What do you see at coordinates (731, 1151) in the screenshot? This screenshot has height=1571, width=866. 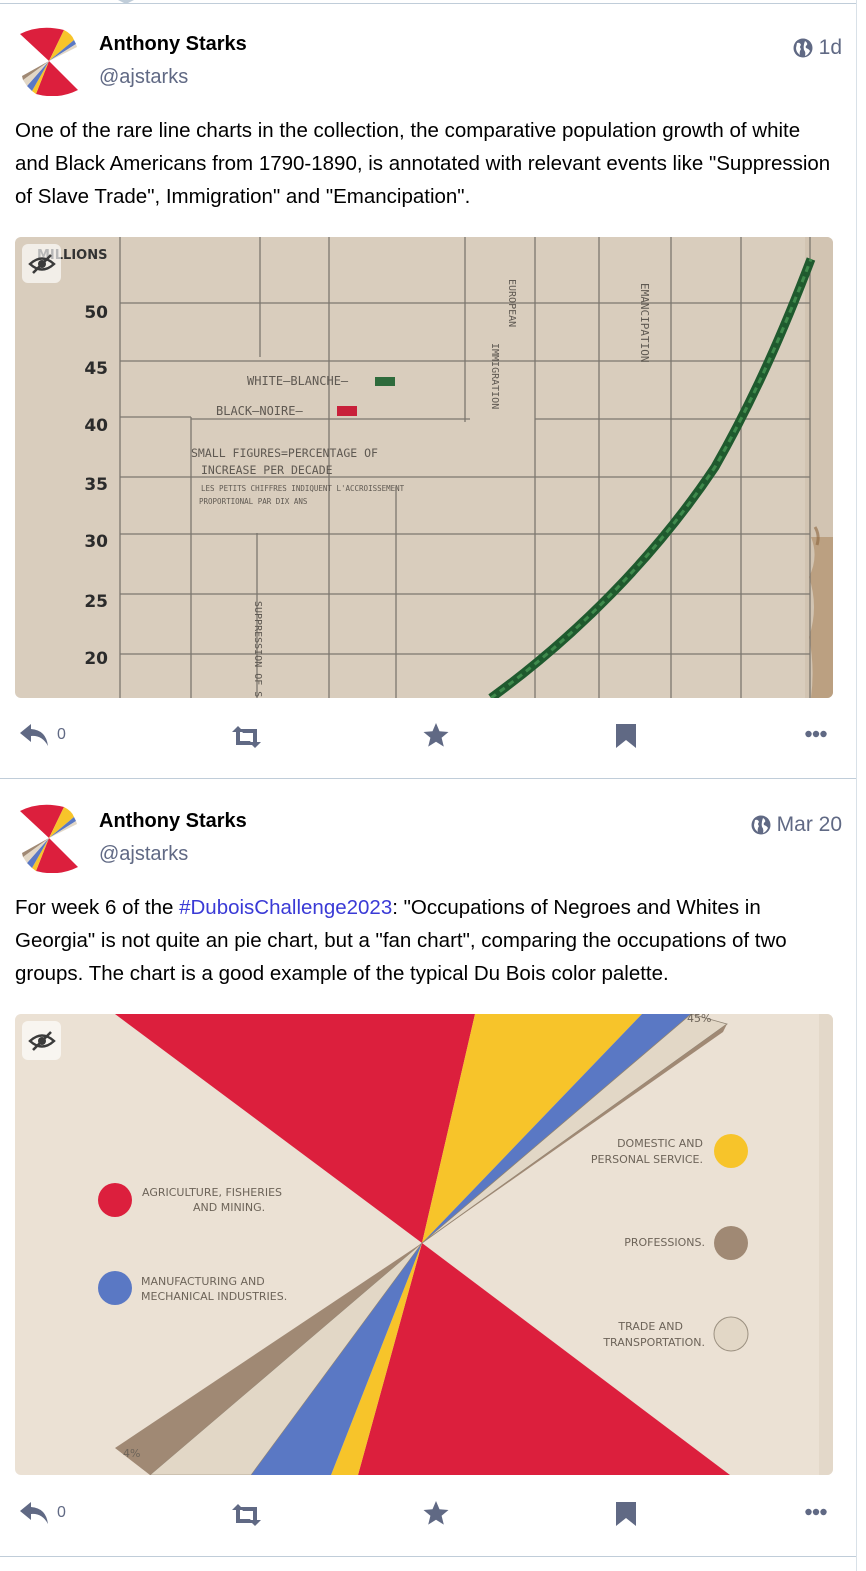 I see `legend-swatch-domestic` at bounding box center [731, 1151].